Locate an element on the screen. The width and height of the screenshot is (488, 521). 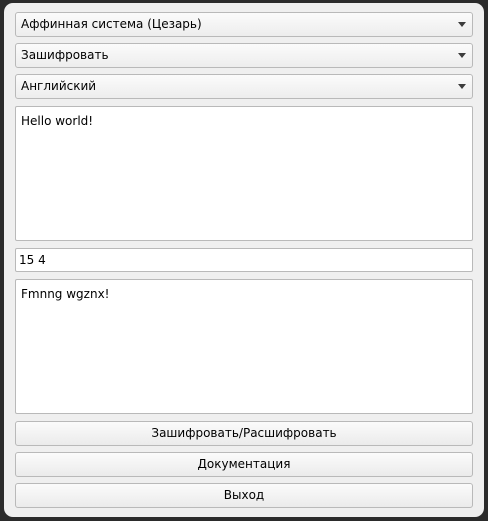
cipher-select: Аффинная система (Цезарь) is located at coordinates (244, 24).